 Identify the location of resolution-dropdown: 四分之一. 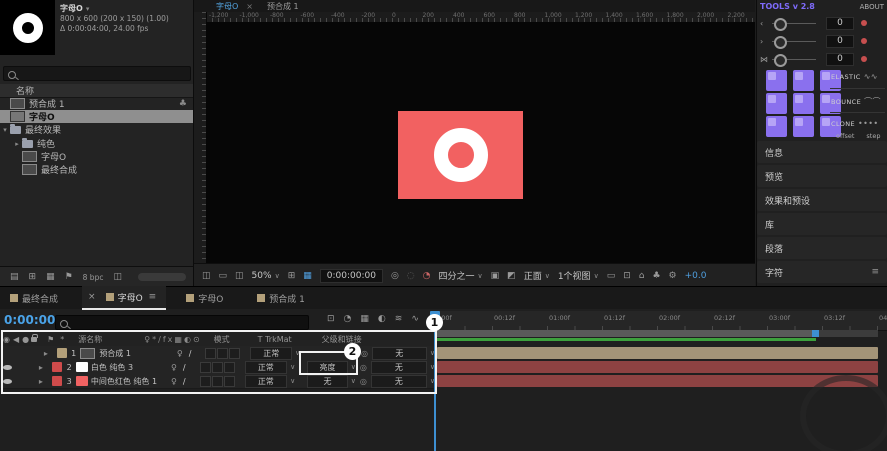
(457, 275).